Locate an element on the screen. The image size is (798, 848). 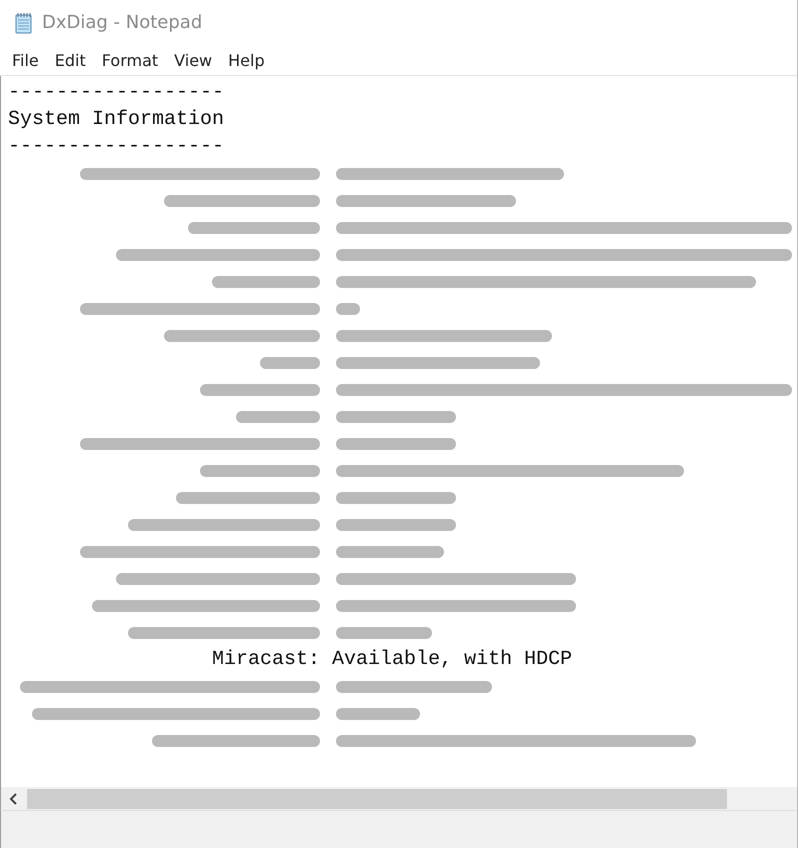
menu-item: File is located at coordinates (25, 60).